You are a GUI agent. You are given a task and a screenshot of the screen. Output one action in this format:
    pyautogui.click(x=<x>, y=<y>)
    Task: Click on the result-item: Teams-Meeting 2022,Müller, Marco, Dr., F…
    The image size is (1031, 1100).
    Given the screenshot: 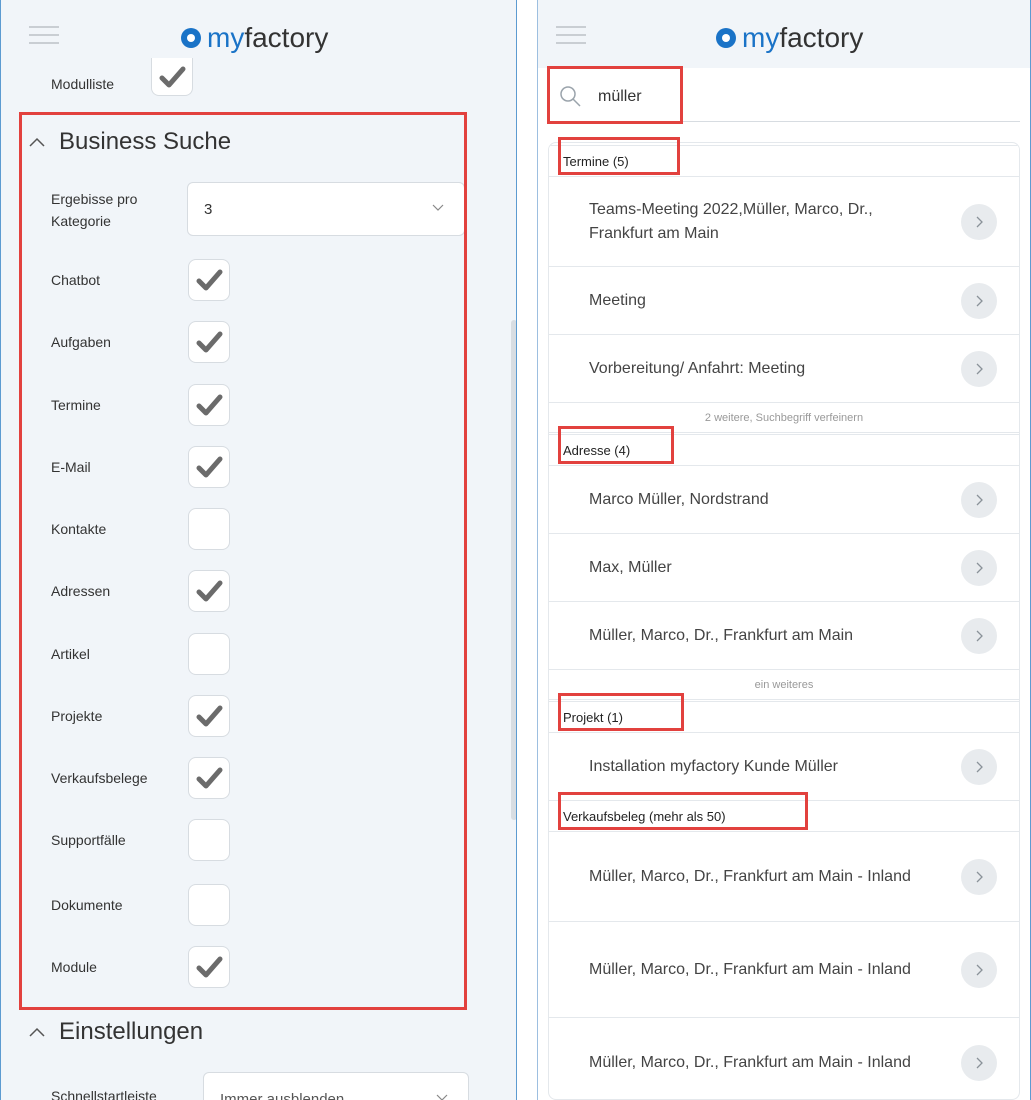 What is the action you would take?
    pyautogui.click(x=784, y=222)
    